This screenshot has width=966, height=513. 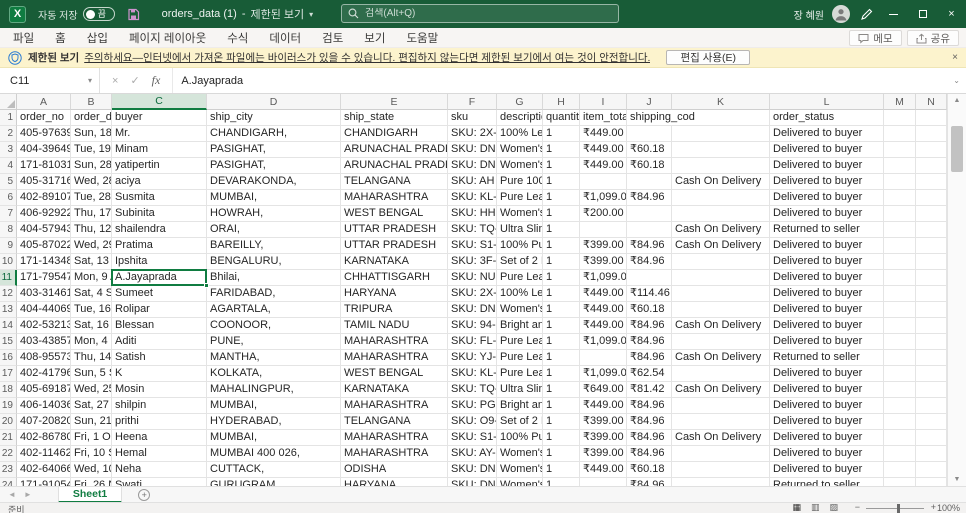 What do you see at coordinates (827, 470) in the screenshot?
I see `cell-L23: Delivered to buyer` at bounding box center [827, 470].